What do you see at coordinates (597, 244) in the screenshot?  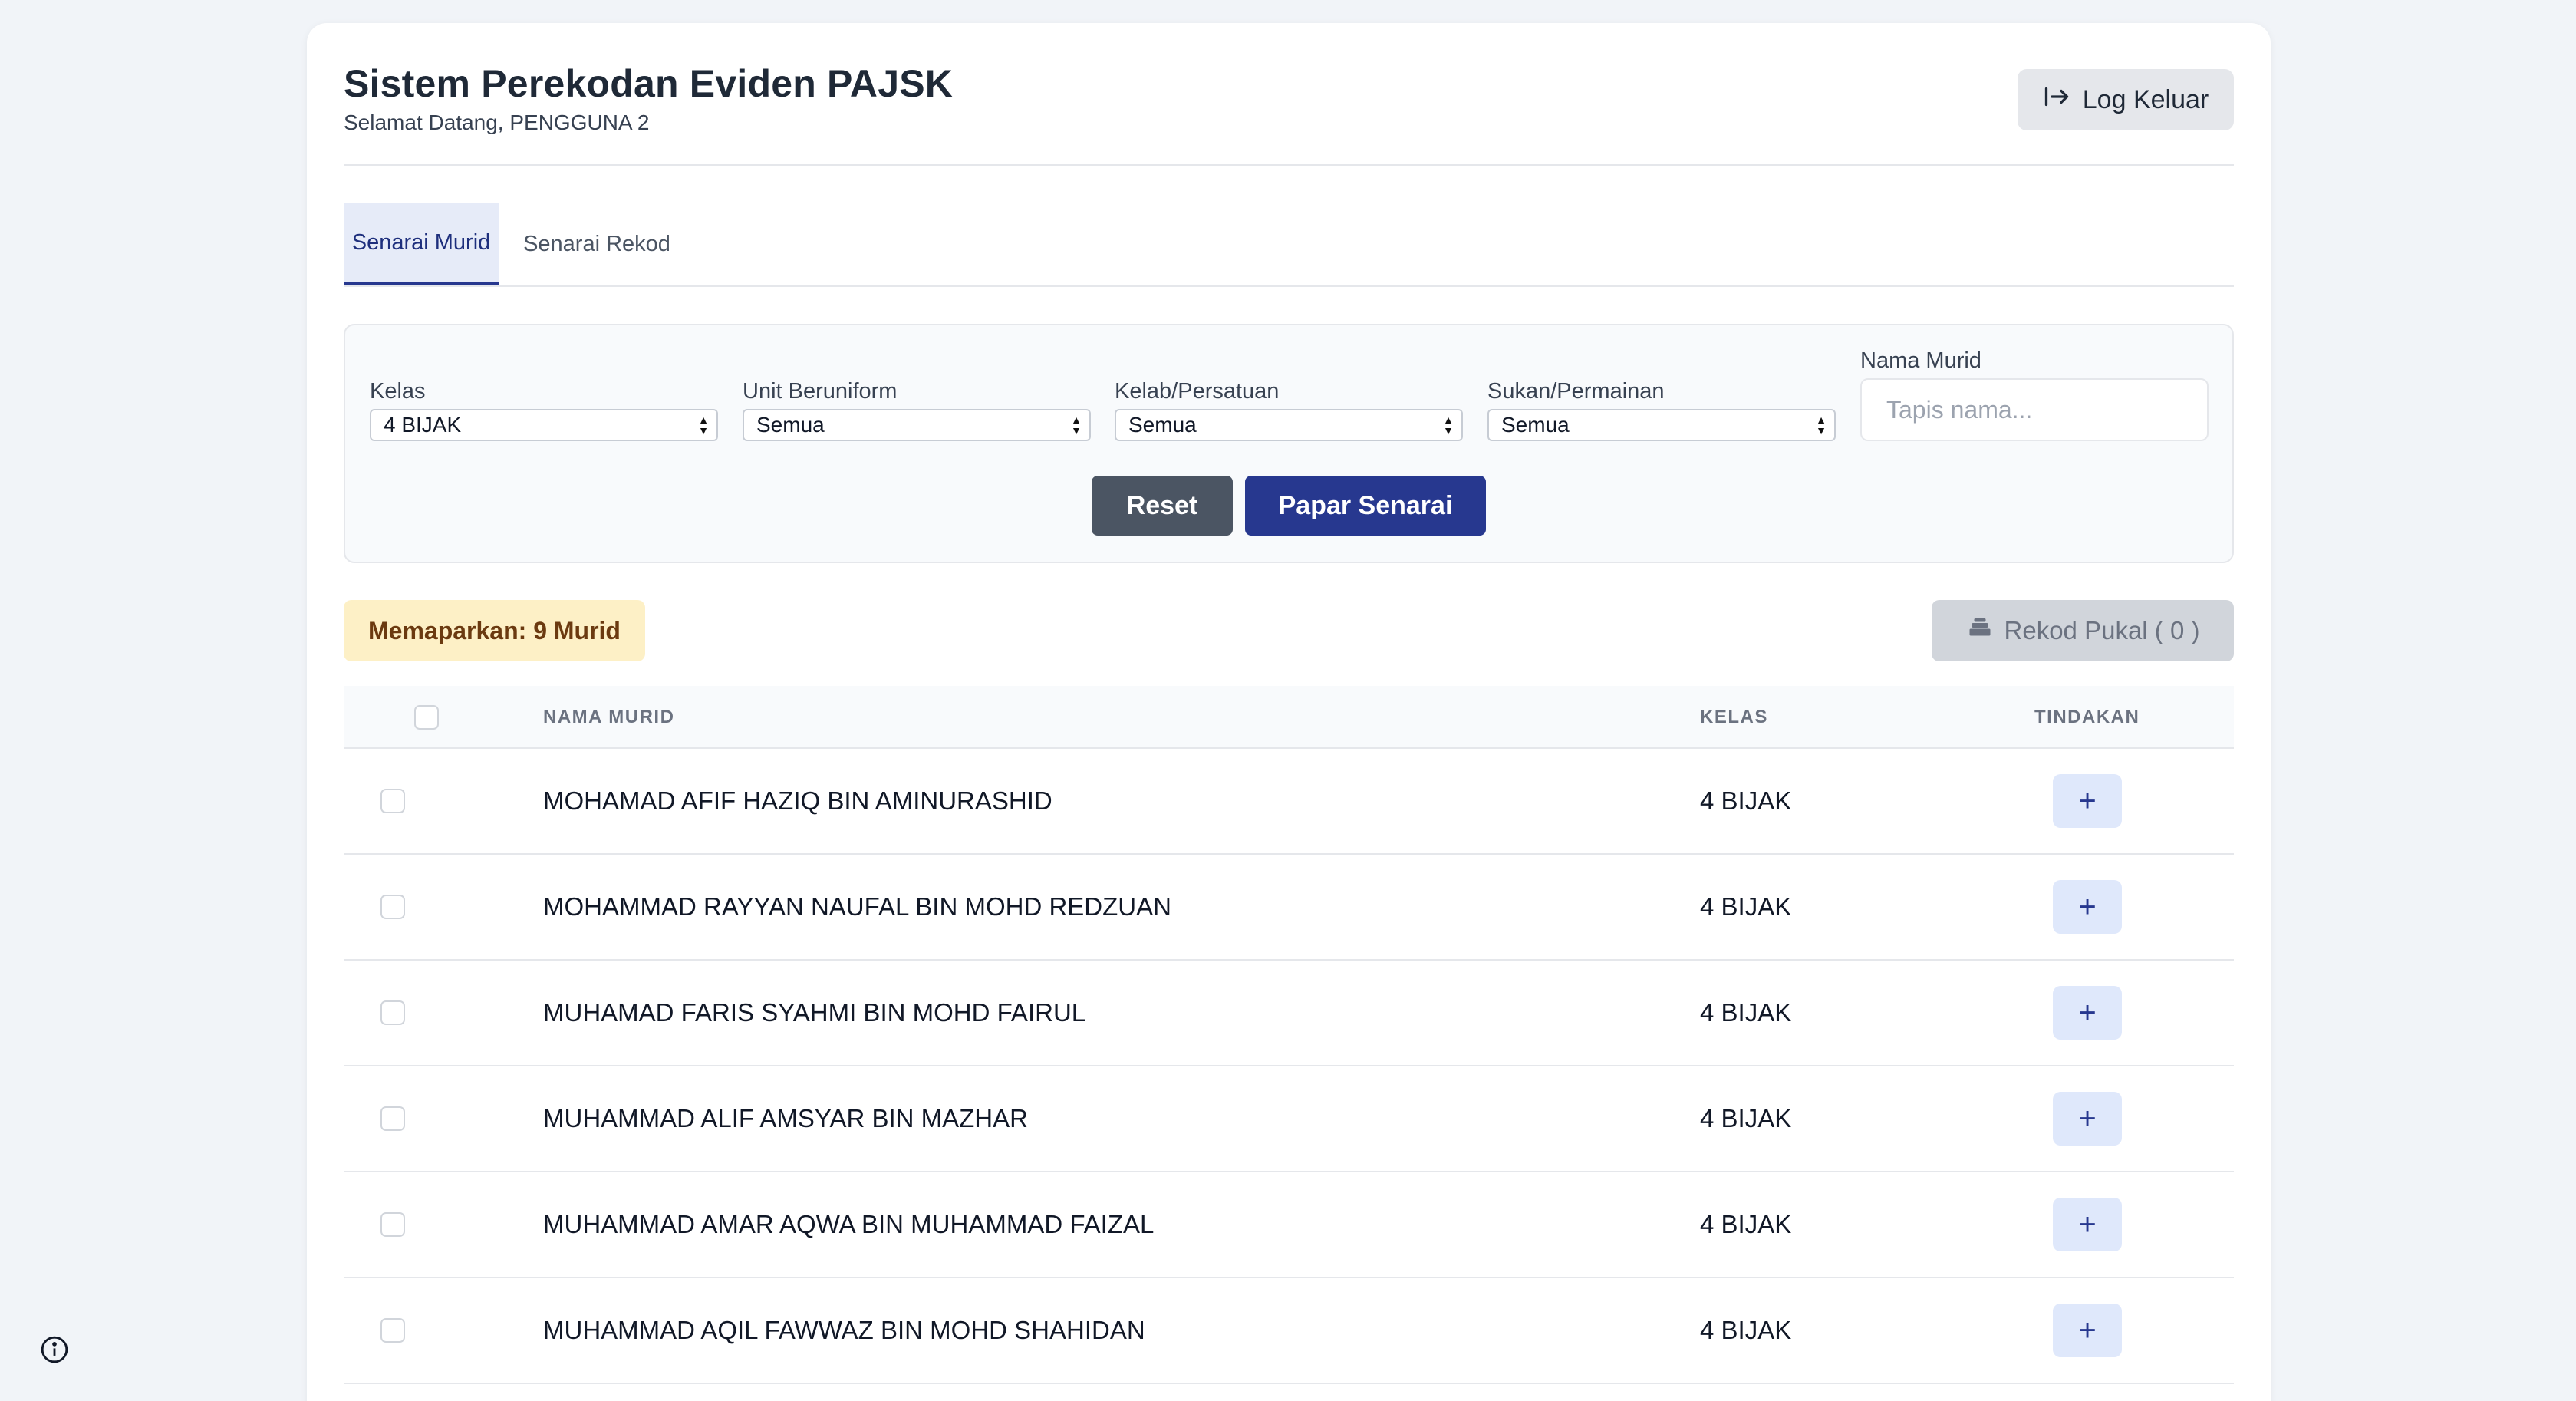 I see `tab-senarai-rekod: Senarai Rekod` at bounding box center [597, 244].